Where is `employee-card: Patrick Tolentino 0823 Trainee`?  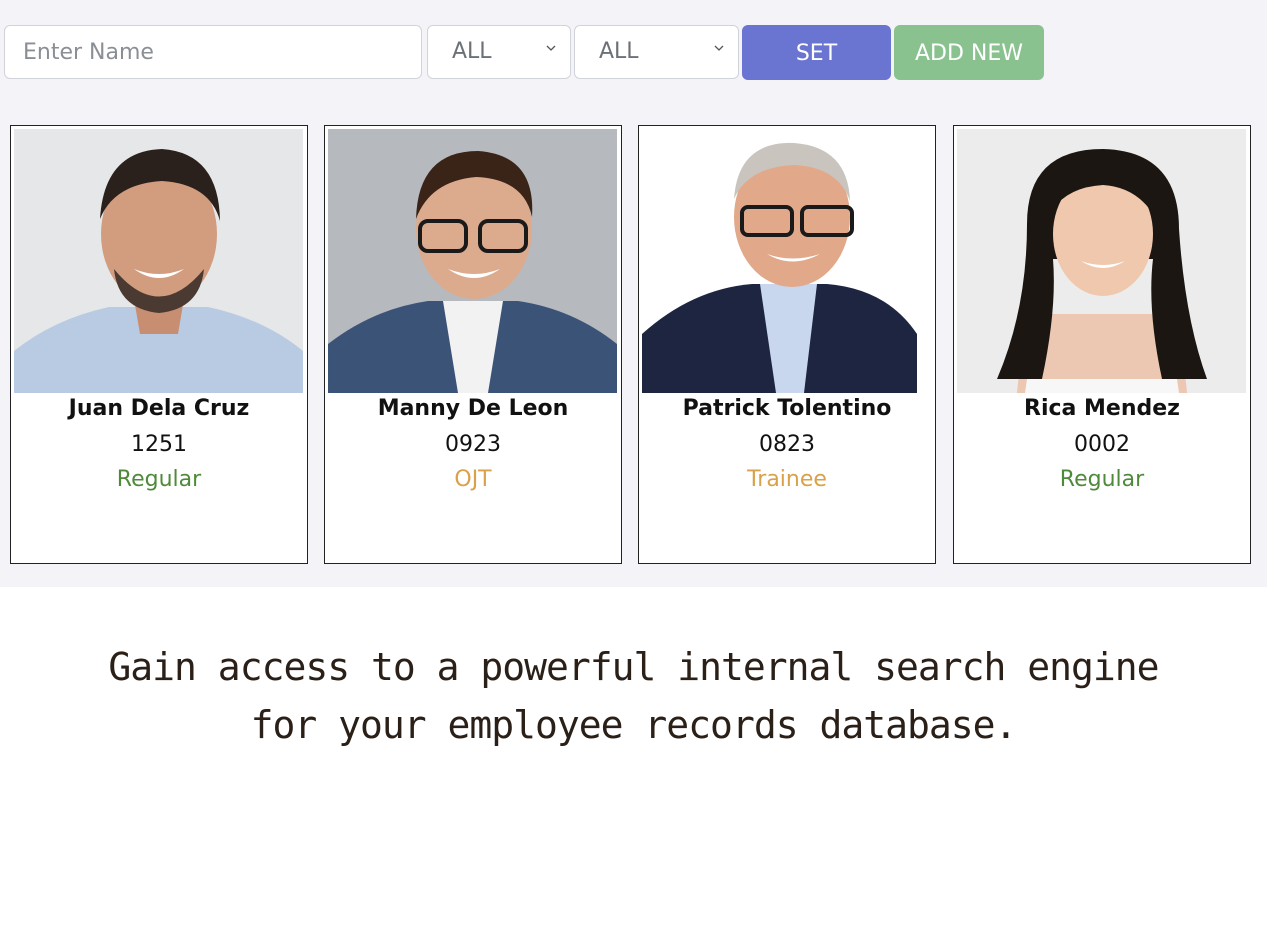
employee-card: Patrick Tolentino 0823 Trainee is located at coordinates (787, 344).